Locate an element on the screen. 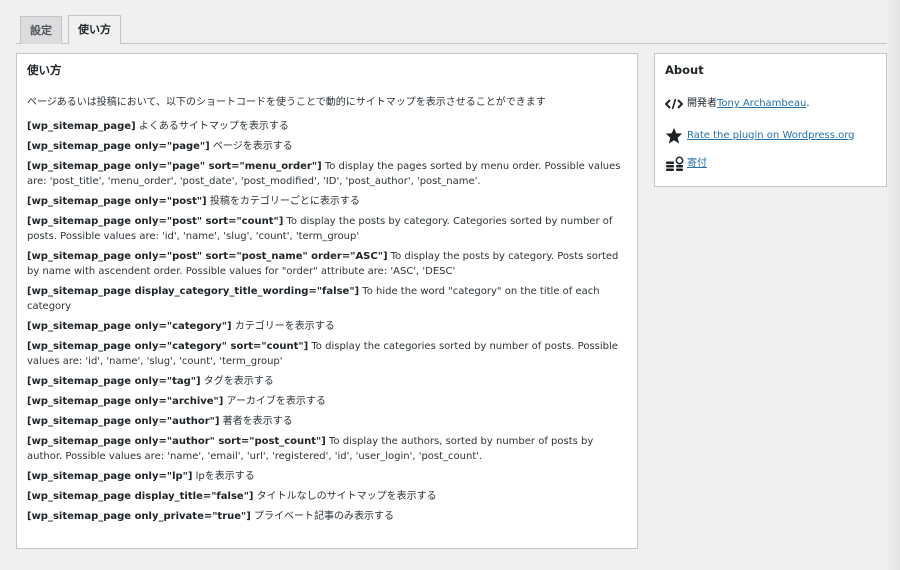  tab-settings: 設定 is located at coordinates (41, 30).